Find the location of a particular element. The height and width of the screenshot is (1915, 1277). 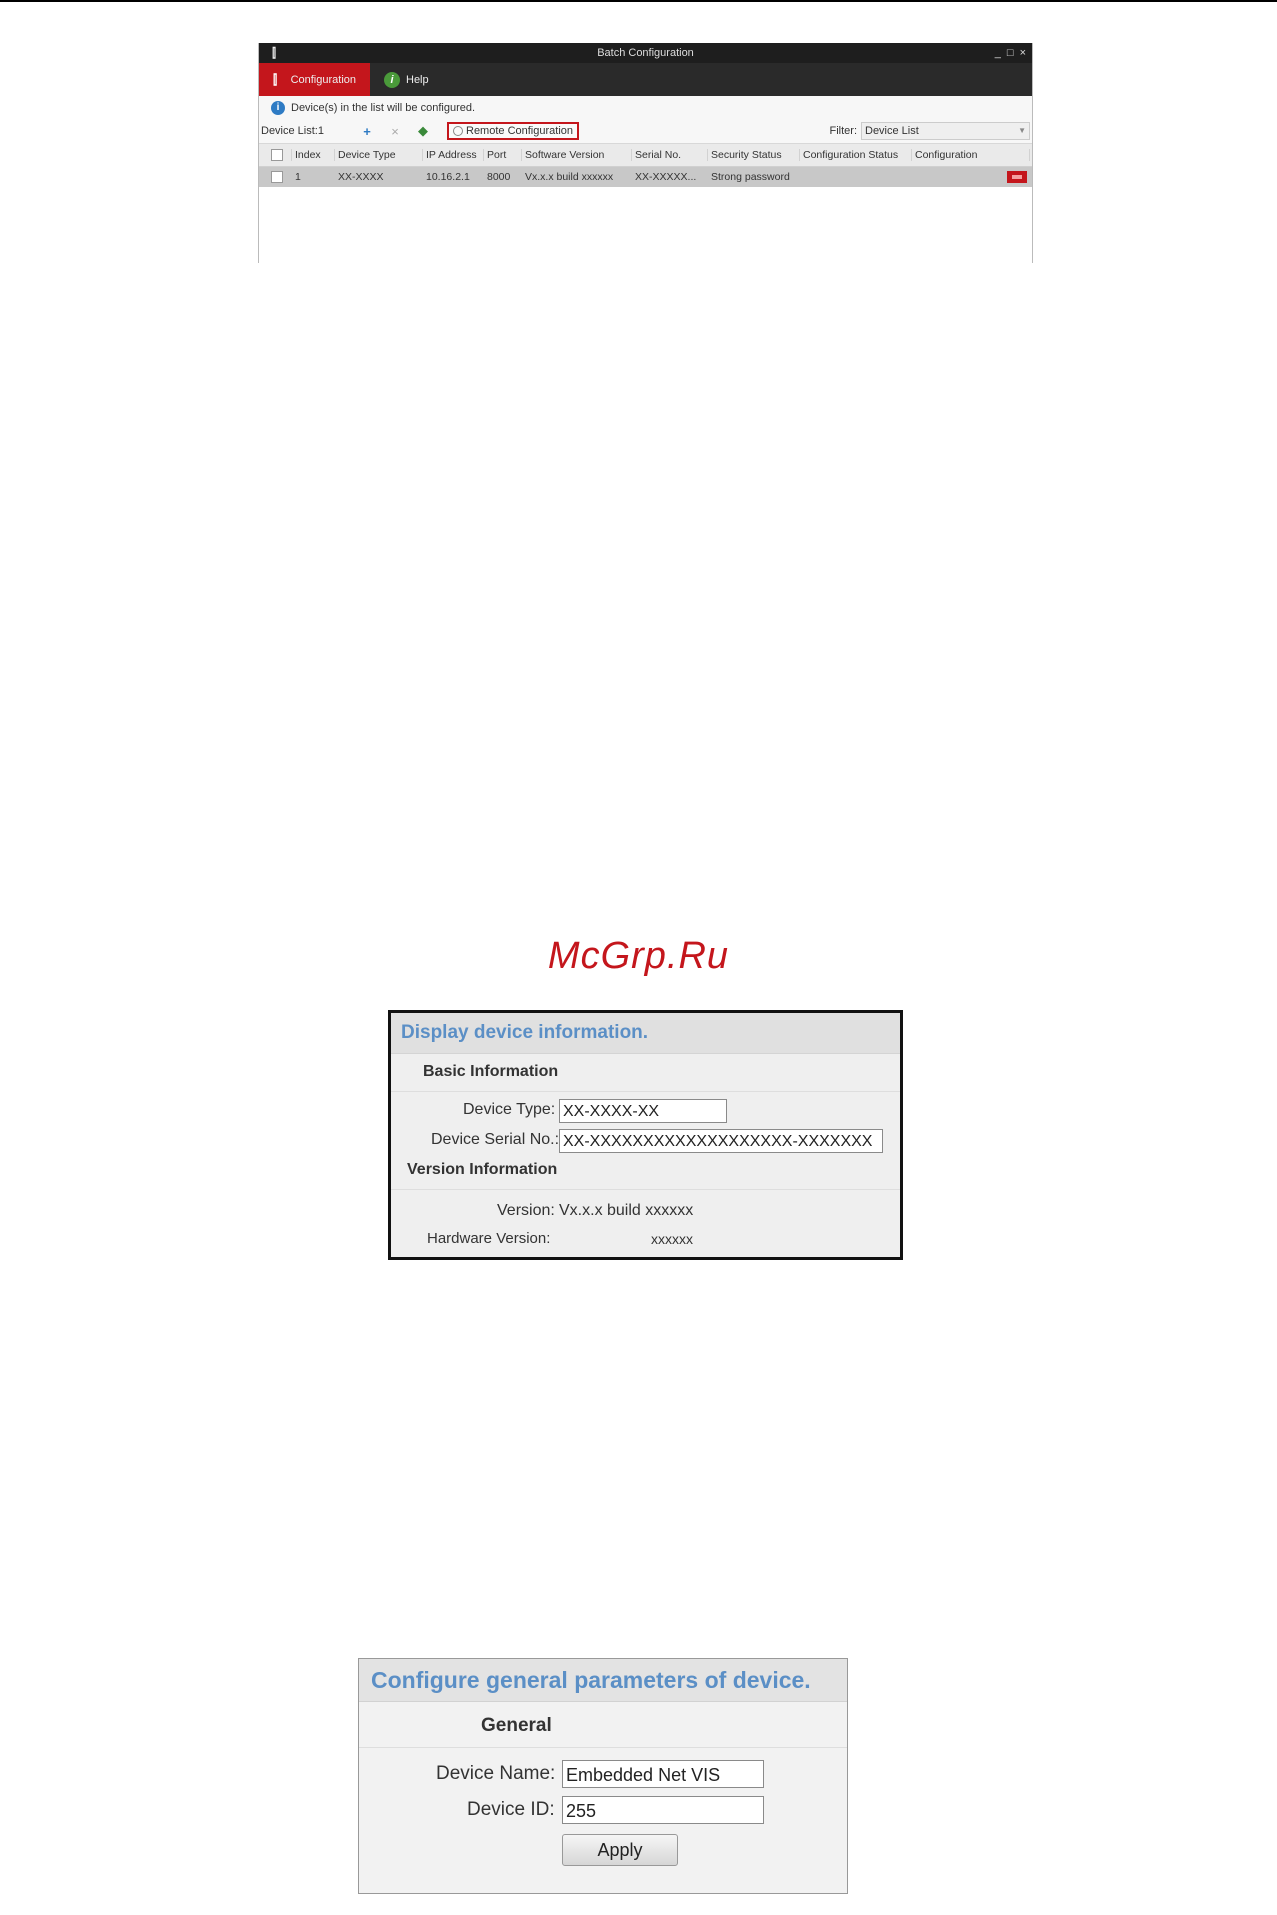

col-port: Port is located at coordinates (503, 155).